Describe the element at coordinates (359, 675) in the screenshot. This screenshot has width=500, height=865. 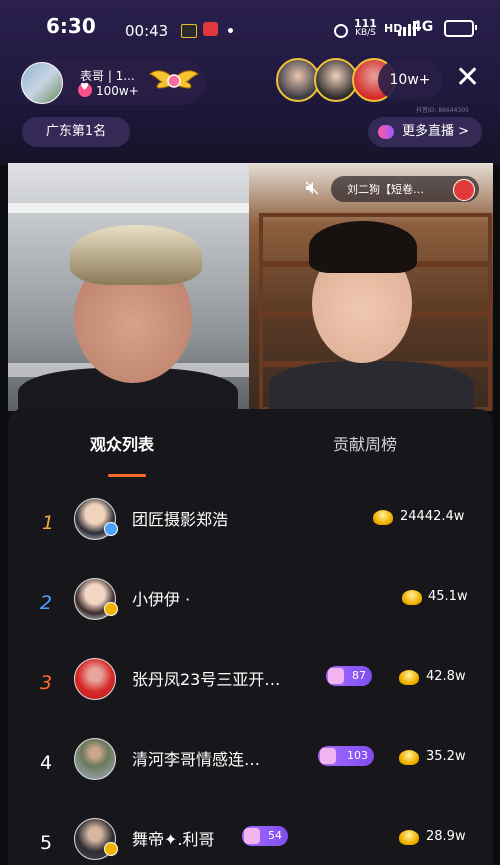
I see `level-value: 87` at that location.